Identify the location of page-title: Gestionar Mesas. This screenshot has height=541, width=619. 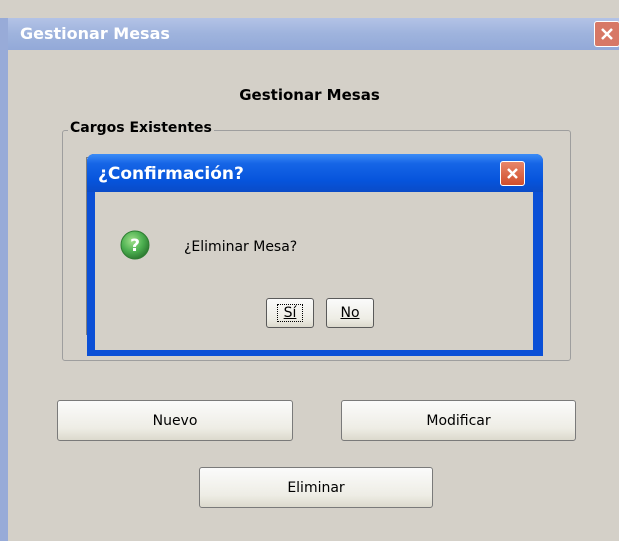
(309, 95).